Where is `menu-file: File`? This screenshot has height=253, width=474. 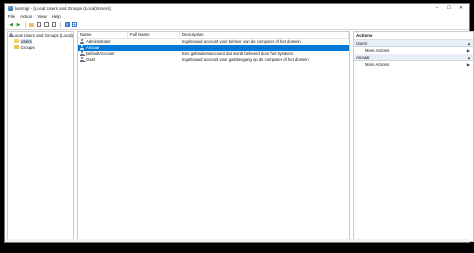 menu-file: File is located at coordinates (11, 16).